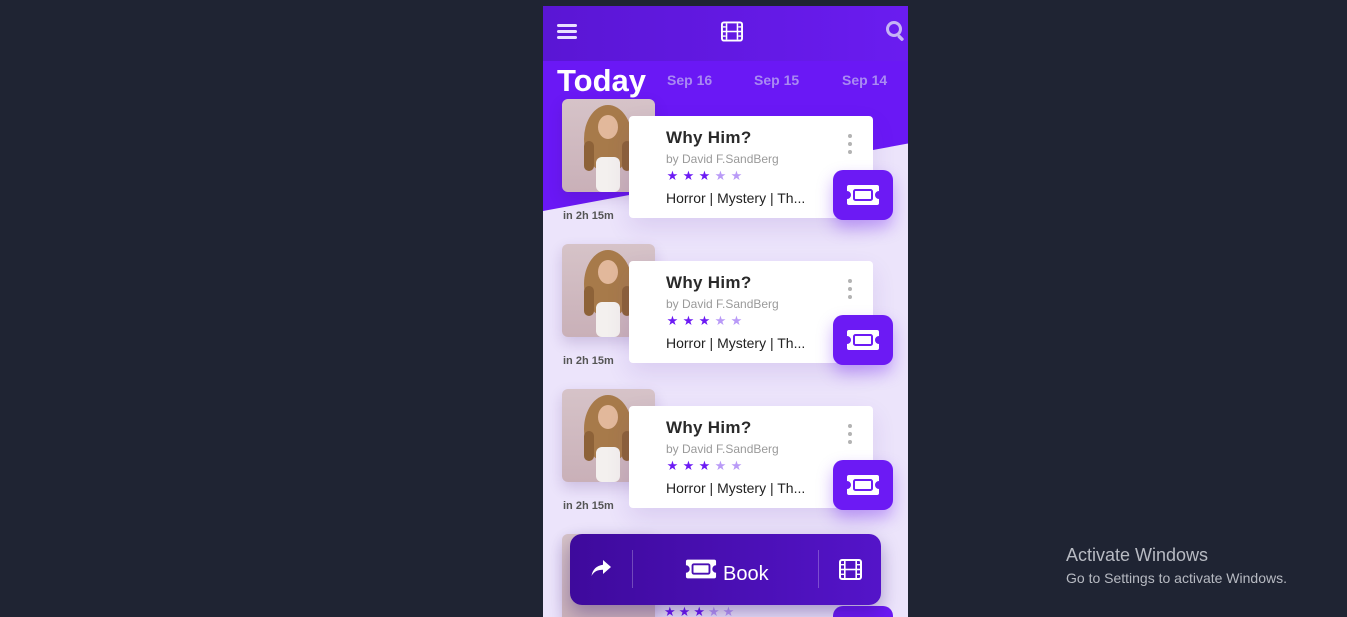  Describe the element at coordinates (896, 31) in the screenshot. I see `search-icon` at that location.